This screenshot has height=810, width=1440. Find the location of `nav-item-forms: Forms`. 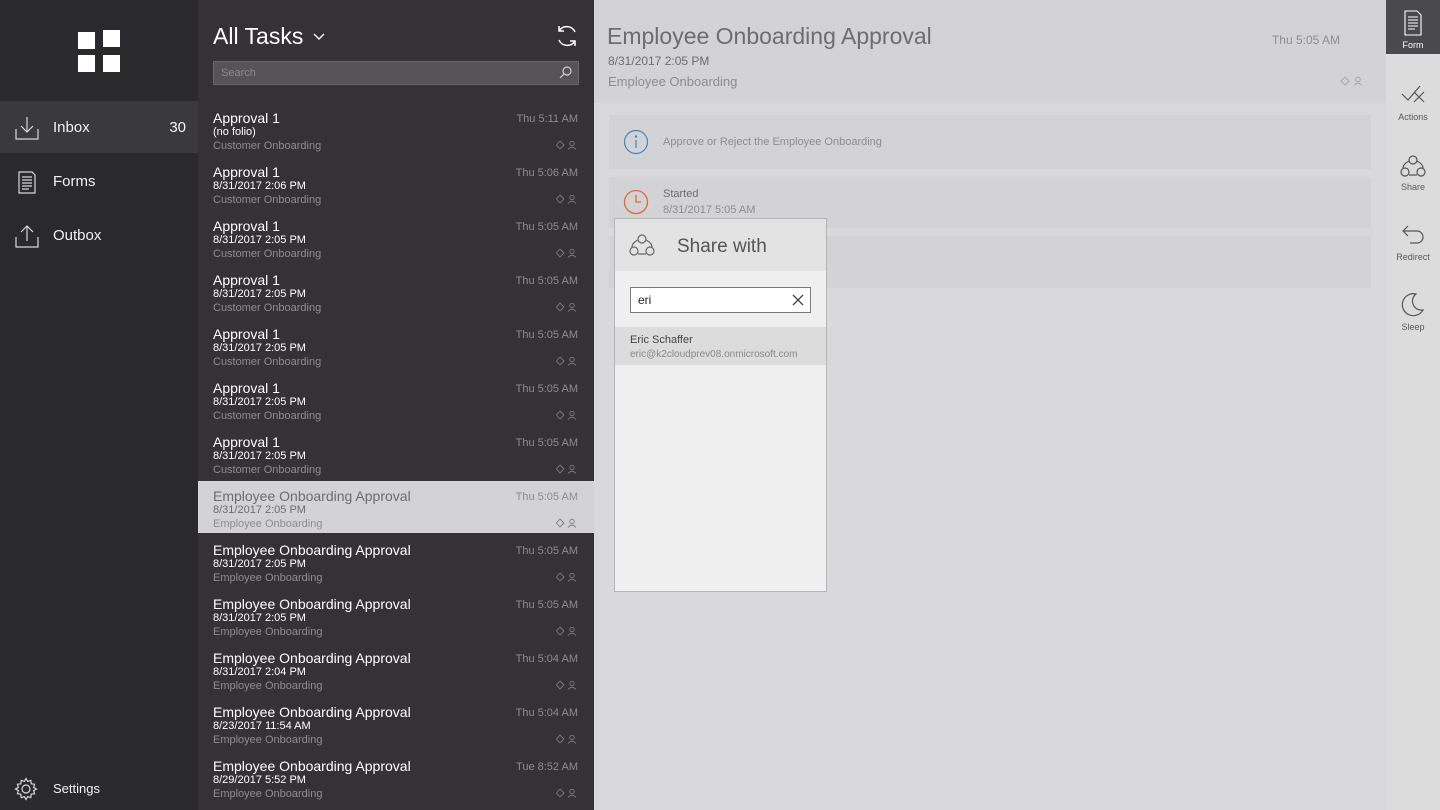

nav-item-forms: Forms is located at coordinates (99, 181).